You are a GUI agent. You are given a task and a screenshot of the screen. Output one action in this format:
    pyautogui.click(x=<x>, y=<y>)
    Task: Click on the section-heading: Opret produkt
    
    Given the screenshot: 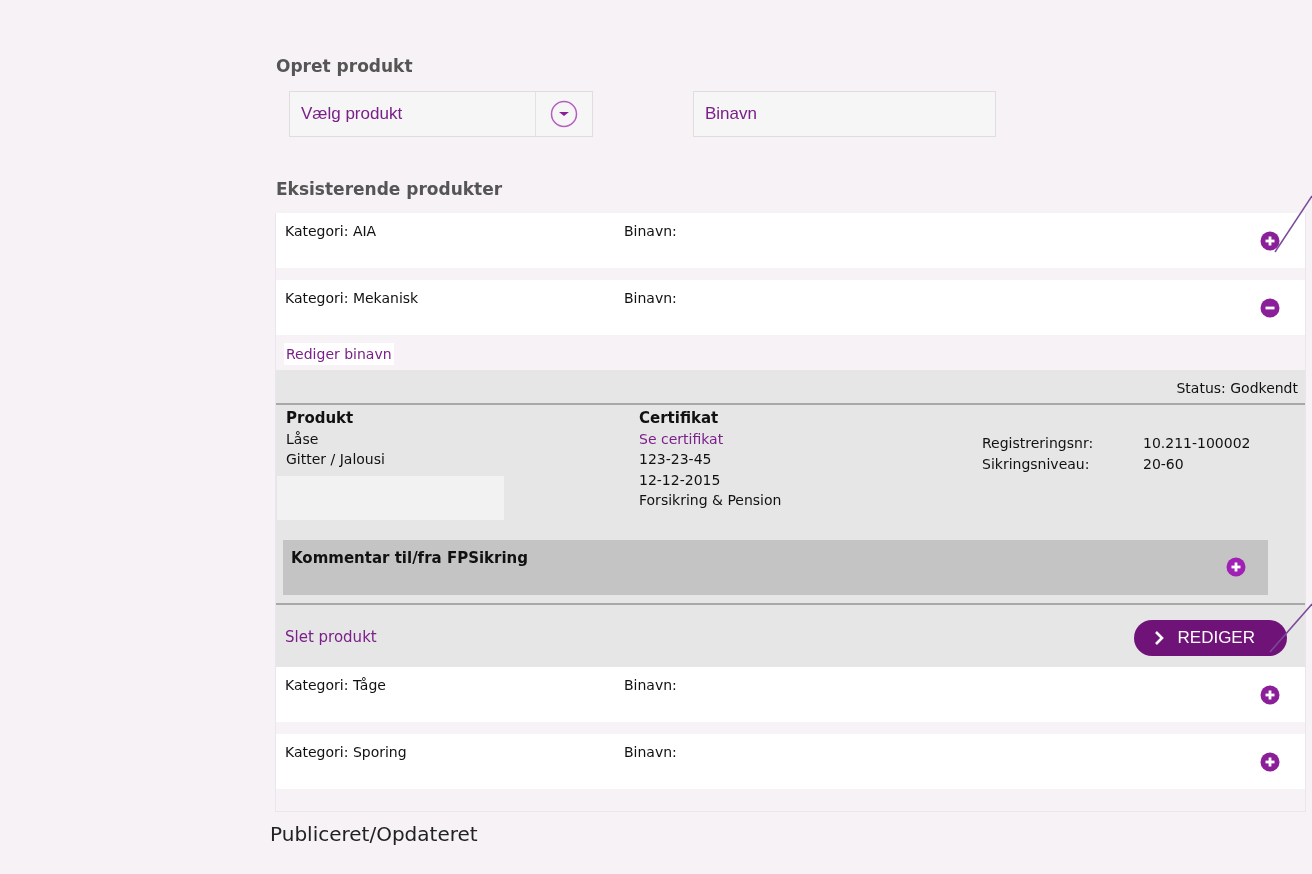 What is the action you would take?
    pyautogui.click(x=345, y=66)
    